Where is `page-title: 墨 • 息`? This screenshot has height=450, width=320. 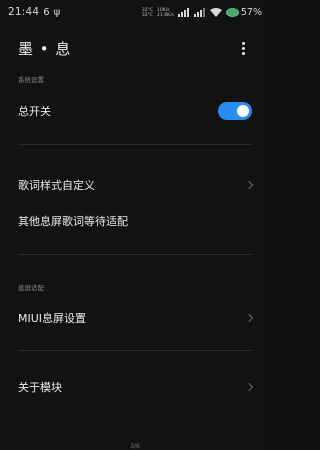
page-title: 墨 • 息 is located at coordinates (45, 48).